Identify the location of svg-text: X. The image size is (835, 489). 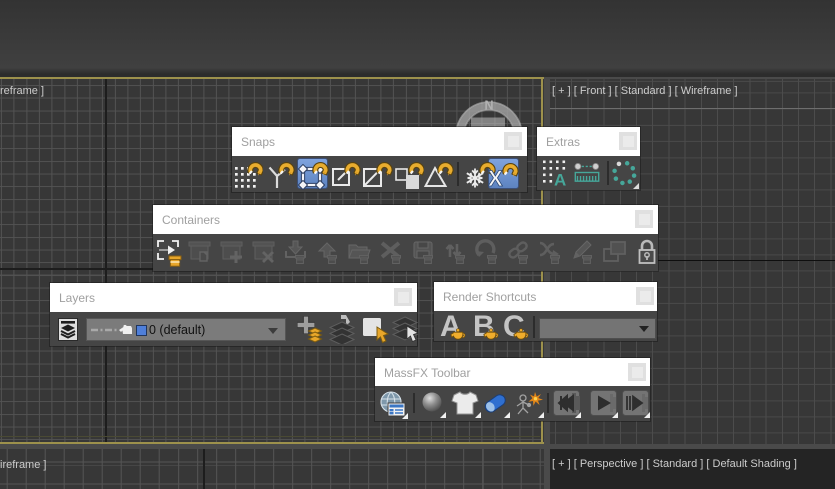
(495, 178).